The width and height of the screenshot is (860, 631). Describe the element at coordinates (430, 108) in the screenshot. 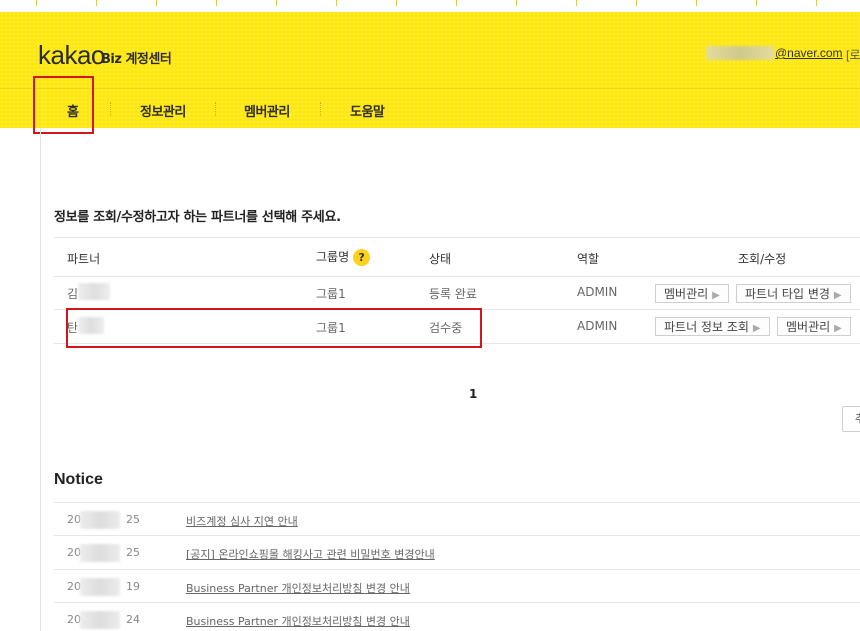

I see `main-nav: 홈 정보관리 멤버관리 도움말` at that location.